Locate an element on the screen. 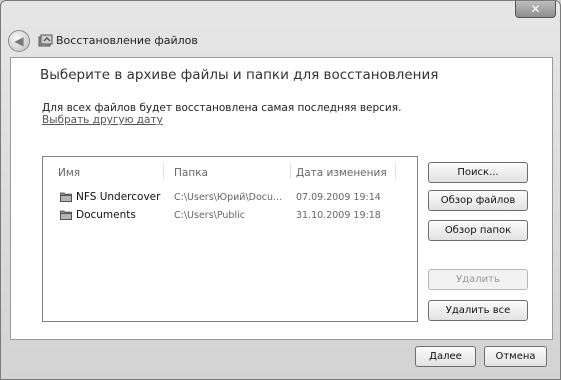 Image resolution: width=561 pixels, height=380 pixels. backup-restore-icon is located at coordinates (45, 40).